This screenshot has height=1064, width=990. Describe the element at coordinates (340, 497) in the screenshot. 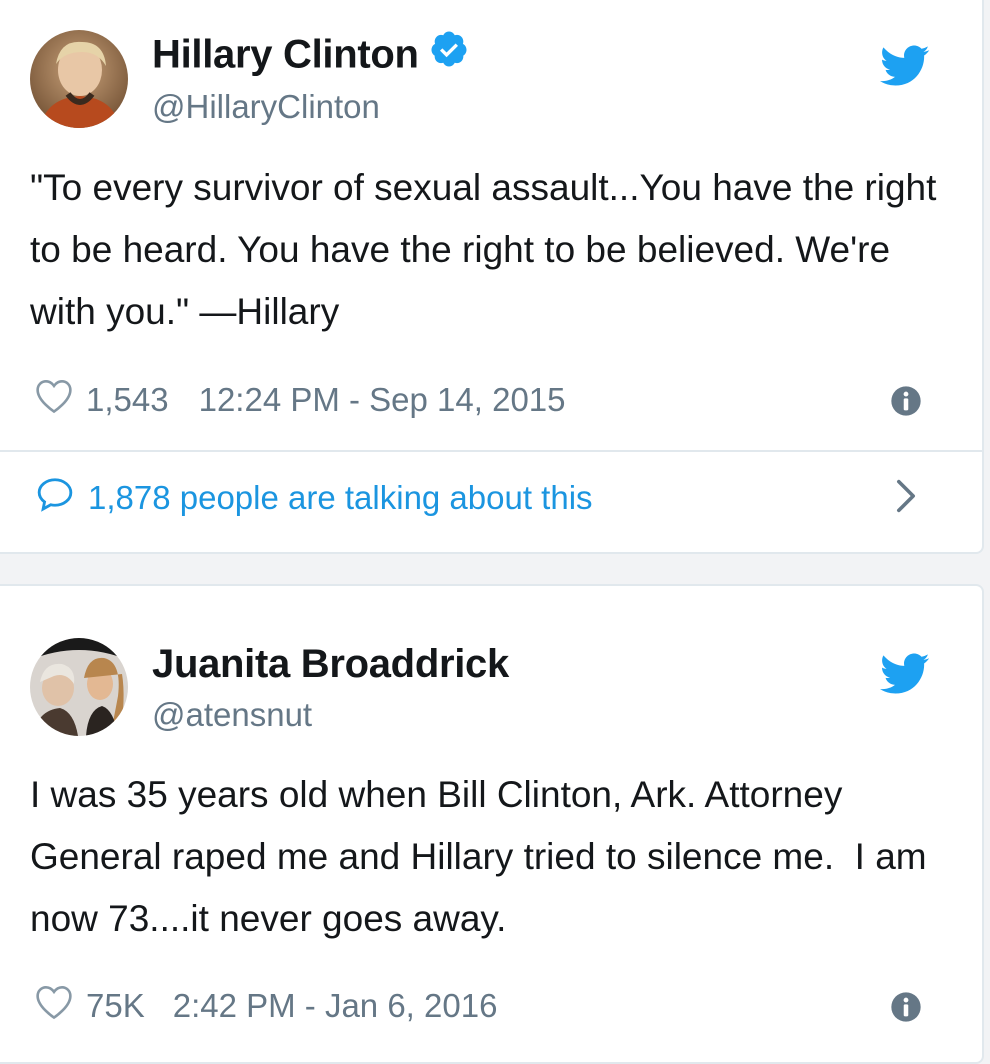

I see `talking-count-text: 1,878 people are talking about this` at that location.